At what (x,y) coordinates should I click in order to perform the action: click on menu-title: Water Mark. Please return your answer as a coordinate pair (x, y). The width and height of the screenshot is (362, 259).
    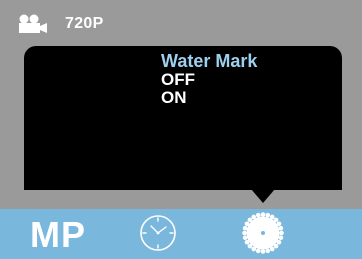
    Looking at the image, I should click on (209, 61).